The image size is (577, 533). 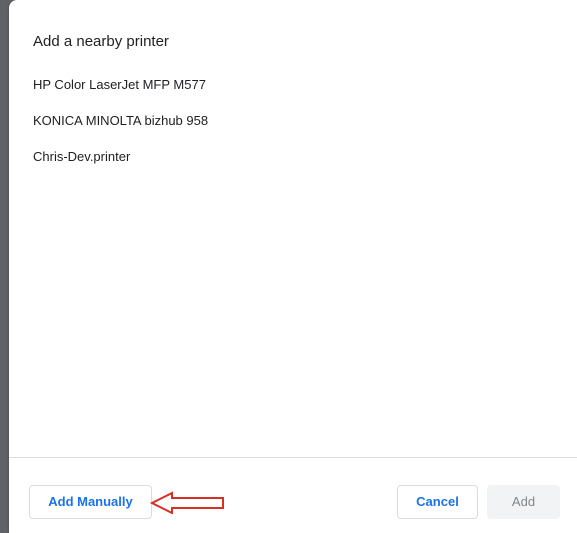 I want to click on dialog-title: Add a nearby printer, so click(x=101, y=41).